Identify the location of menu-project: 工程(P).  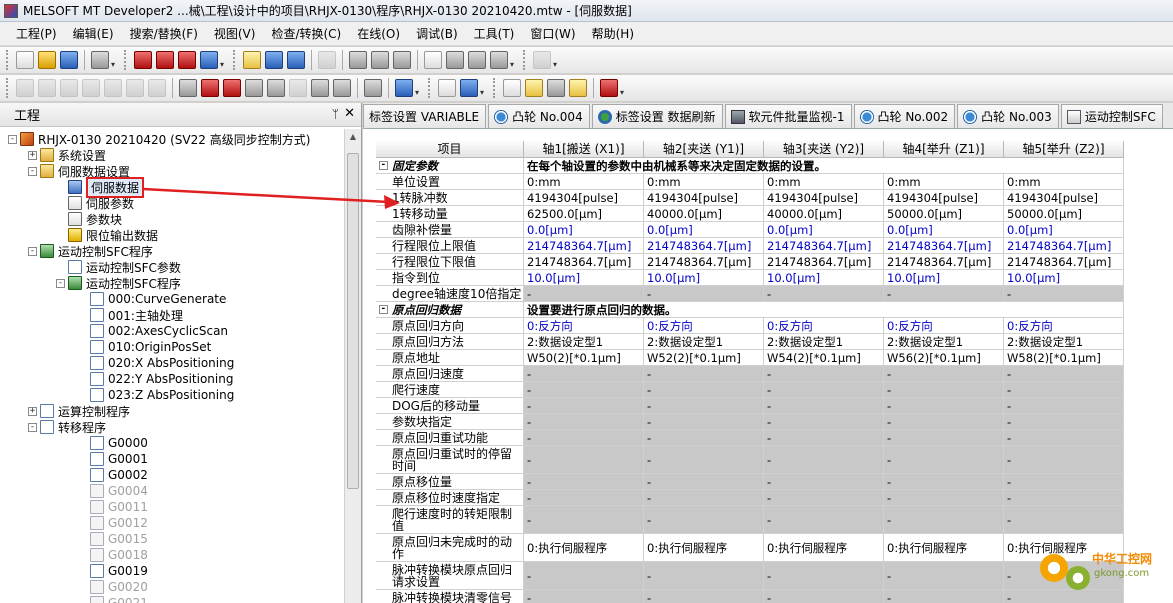
(36, 33).